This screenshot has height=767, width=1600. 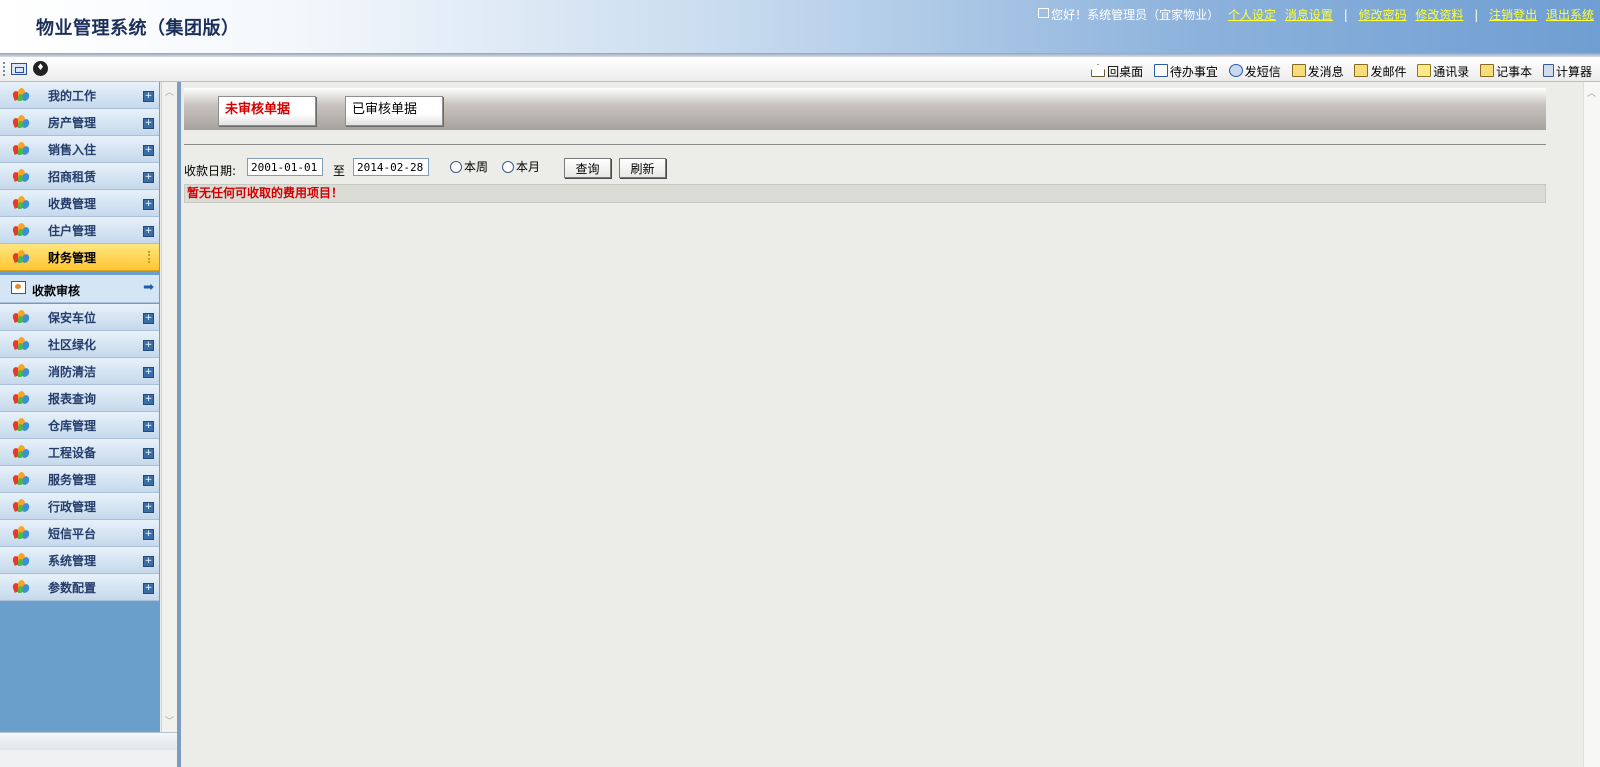 I want to click on sidebar-item-label: 财务管理, so click(x=72, y=258).